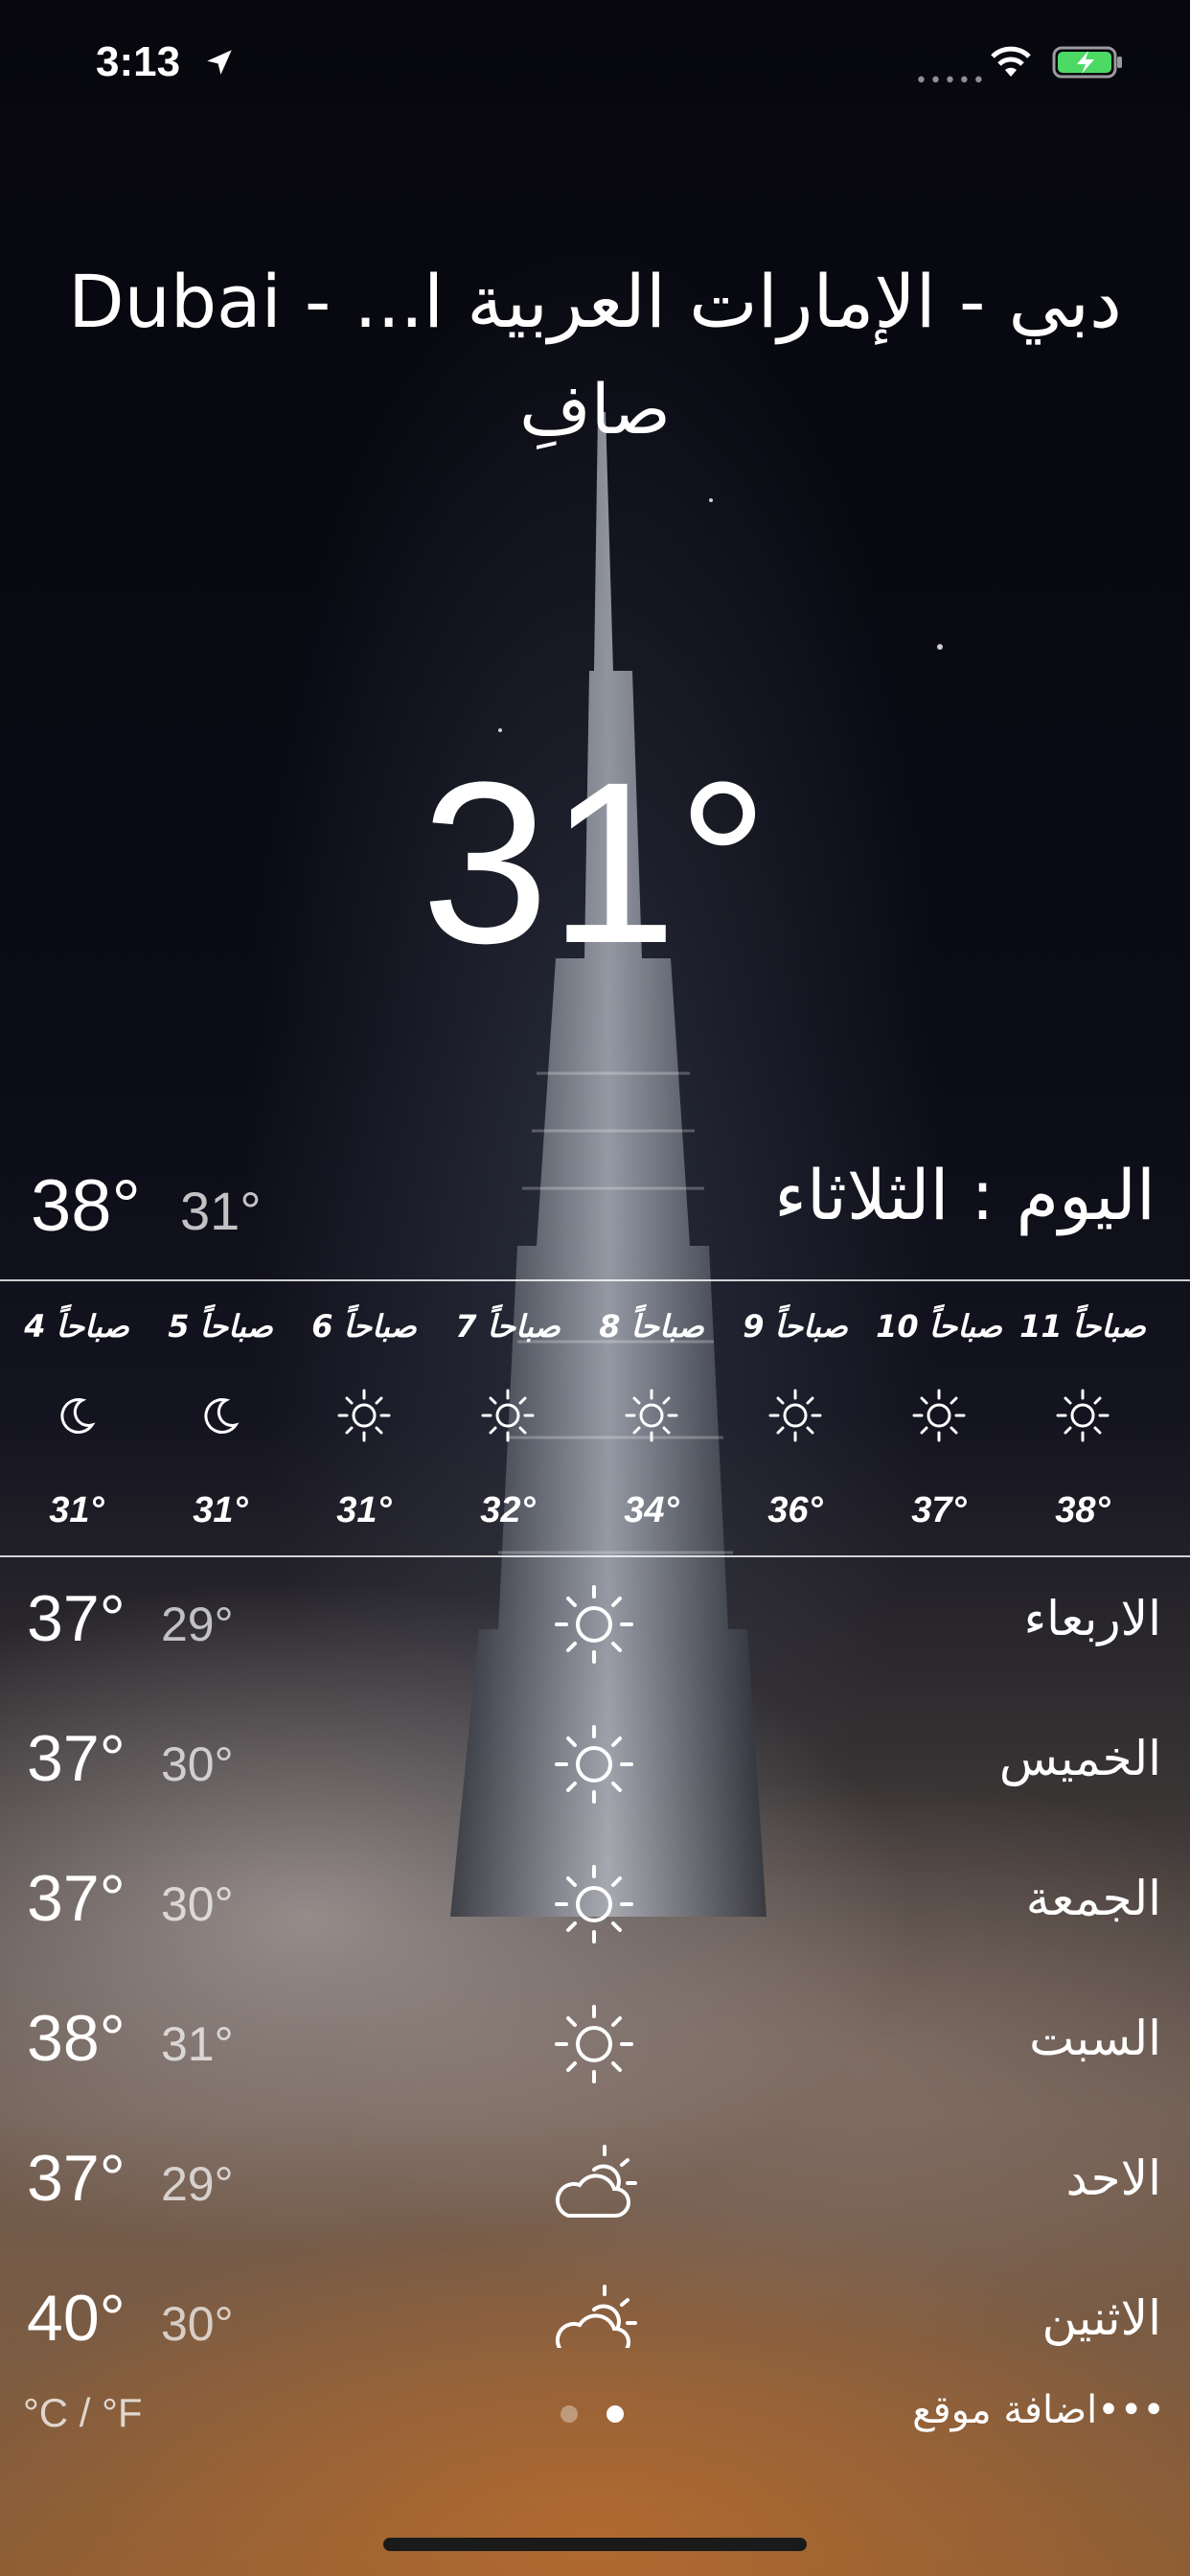 This screenshot has height=2576, width=1190. What do you see at coordinates (570, 2414) in the screenshot?
I see `page-dot-inactive` at bounding box center [570, 2414].